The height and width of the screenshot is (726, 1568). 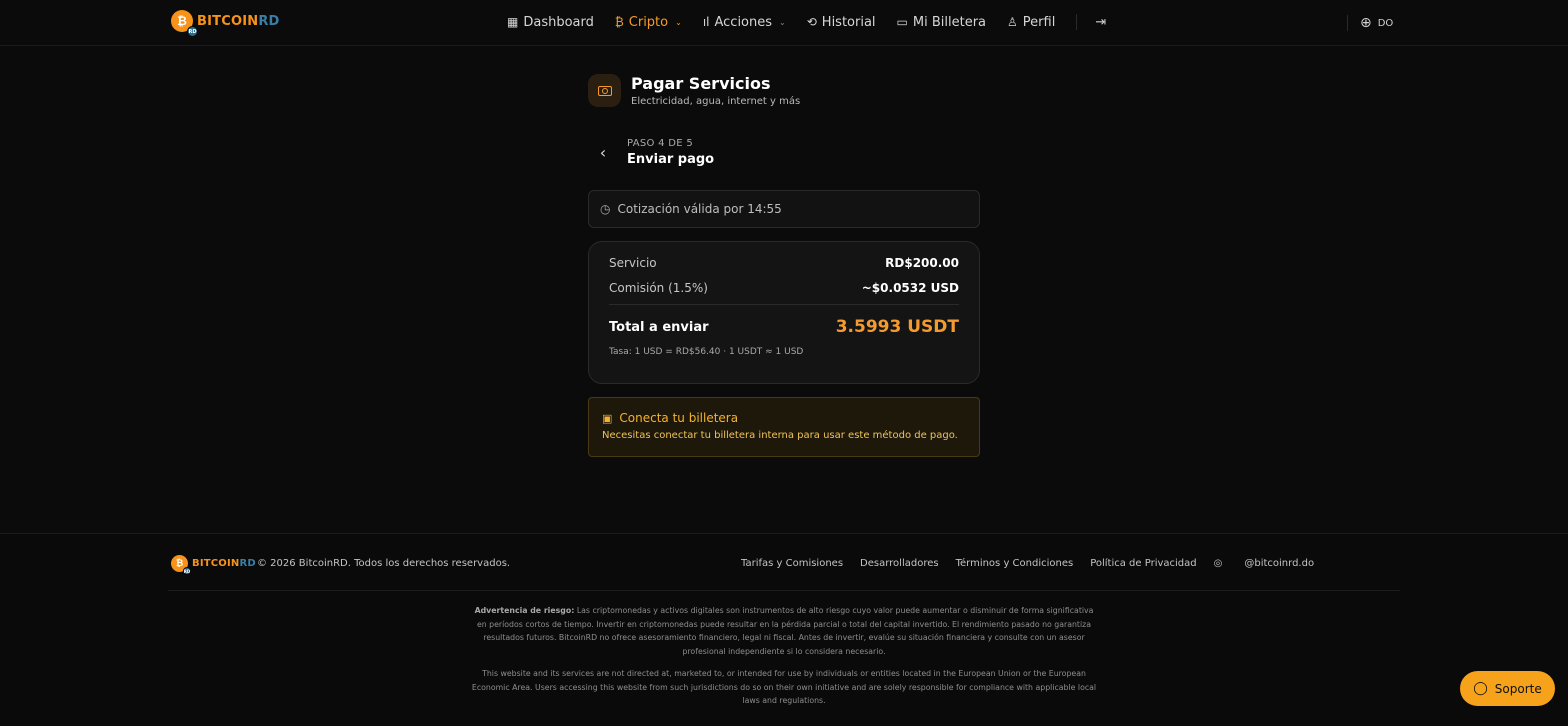 I want to click on fee-label: Comisión (1.5%), so click(x=658, y=288).